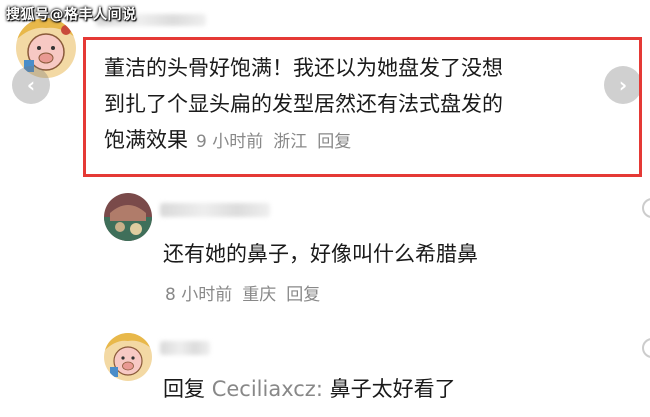  I want to click on reply-text: 鼻子太好看了, so click(392, 389).